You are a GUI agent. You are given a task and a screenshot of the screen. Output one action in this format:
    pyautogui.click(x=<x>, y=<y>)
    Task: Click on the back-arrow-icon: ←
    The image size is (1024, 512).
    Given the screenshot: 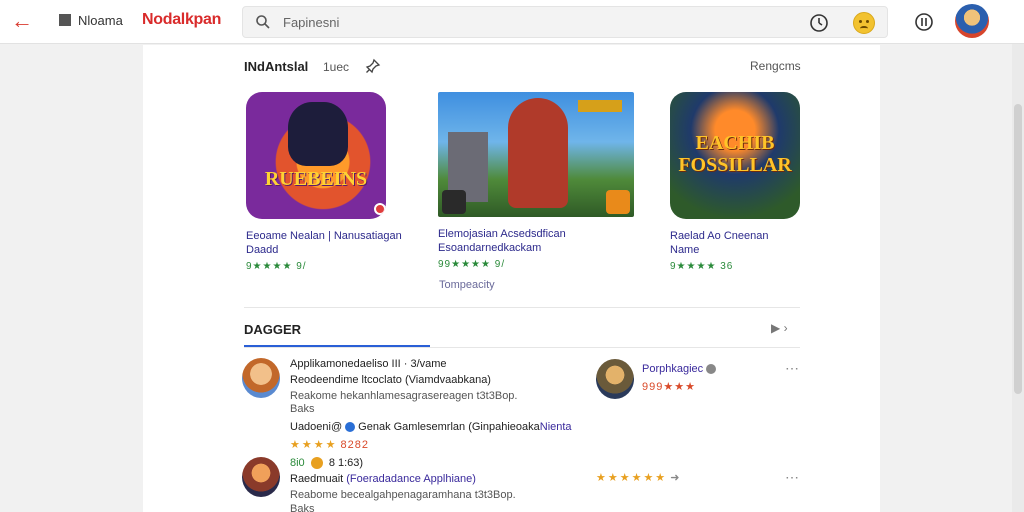 What is the action you would take?
    pyautogui.click(x=22, y=22)
    